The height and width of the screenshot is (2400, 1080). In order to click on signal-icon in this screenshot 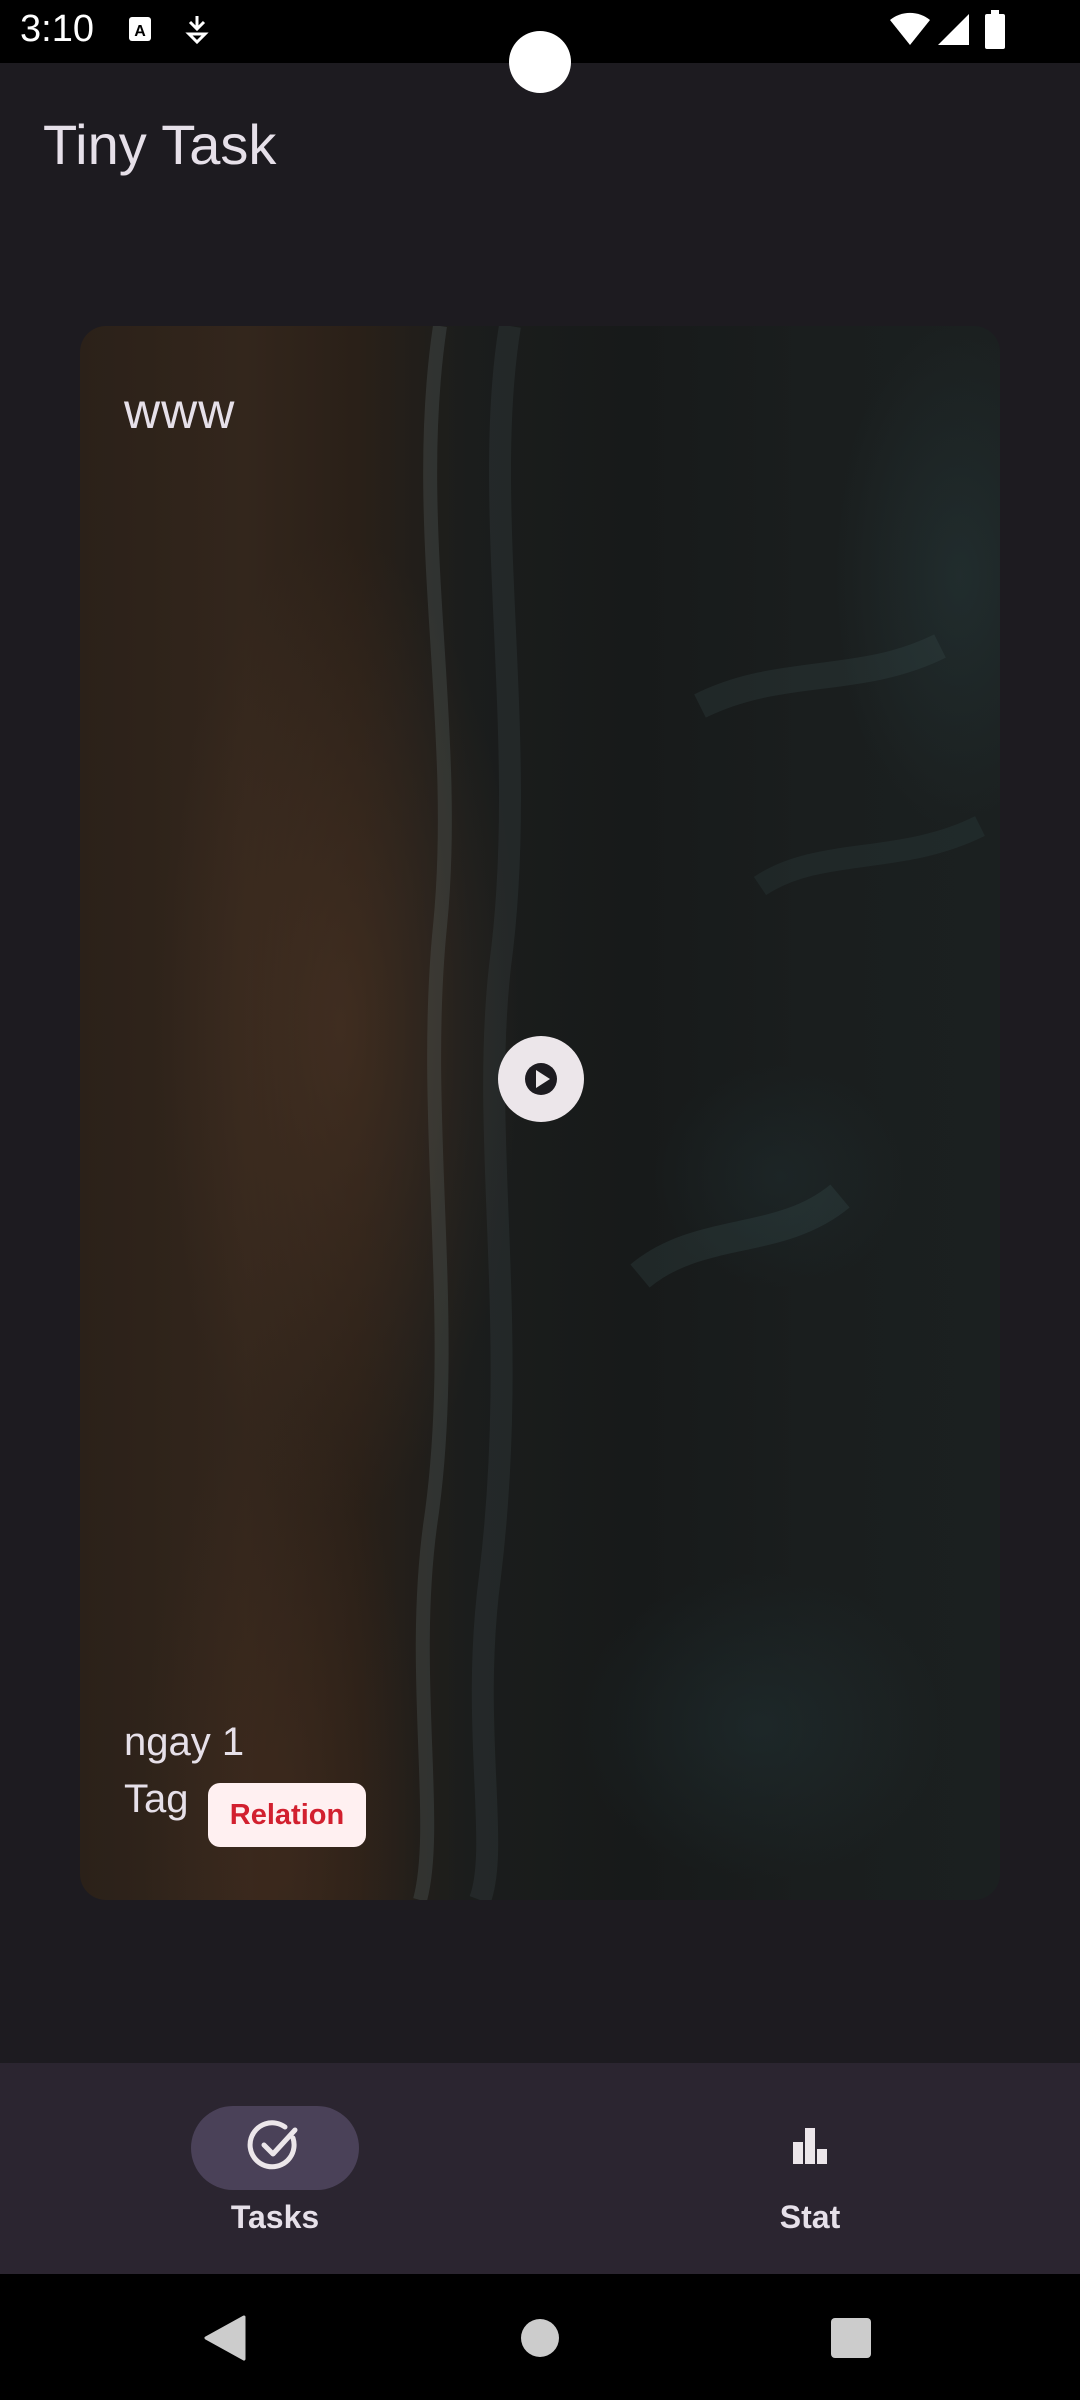, I will do `click(953, 29)`.